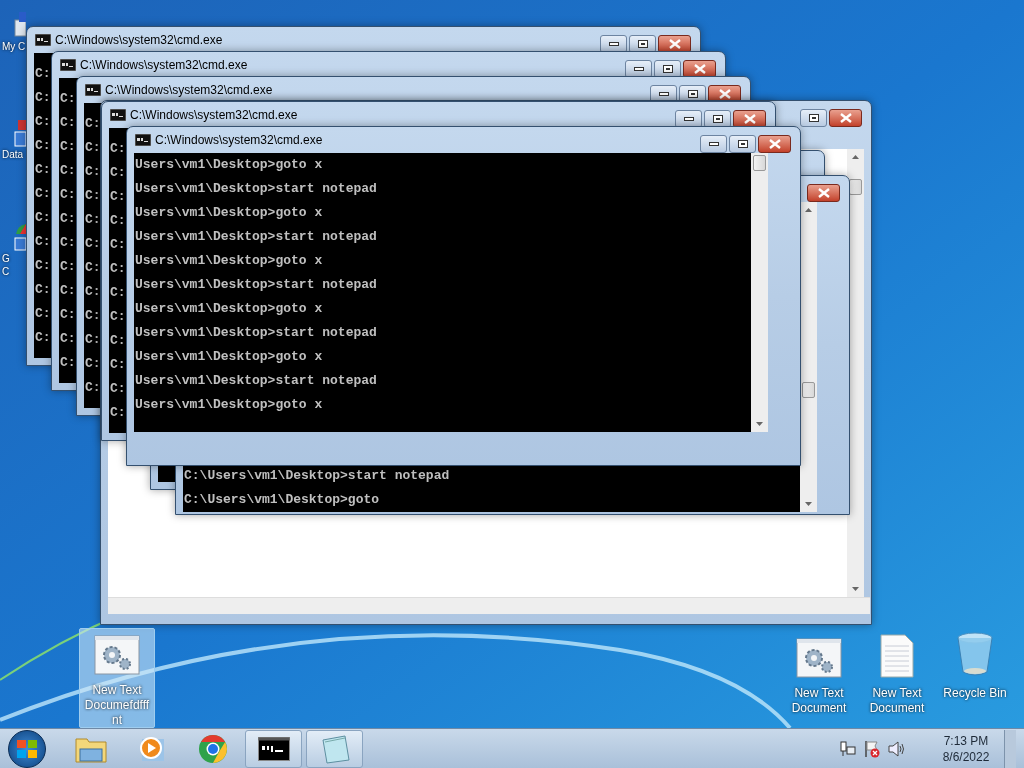 The height and width of the screenshot is (768, 1024). I want to click on icon-label: My C, so click(14, 46).